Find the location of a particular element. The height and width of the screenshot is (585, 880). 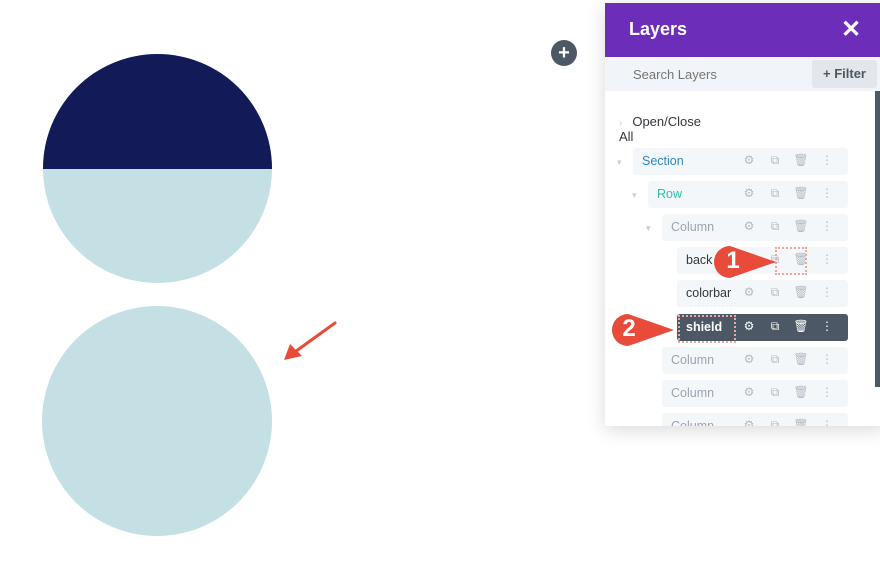

layer-module-colorbar: colorbar ⚙ ⧉ 🗑 ⋮ is located at coordinates (762, 293).